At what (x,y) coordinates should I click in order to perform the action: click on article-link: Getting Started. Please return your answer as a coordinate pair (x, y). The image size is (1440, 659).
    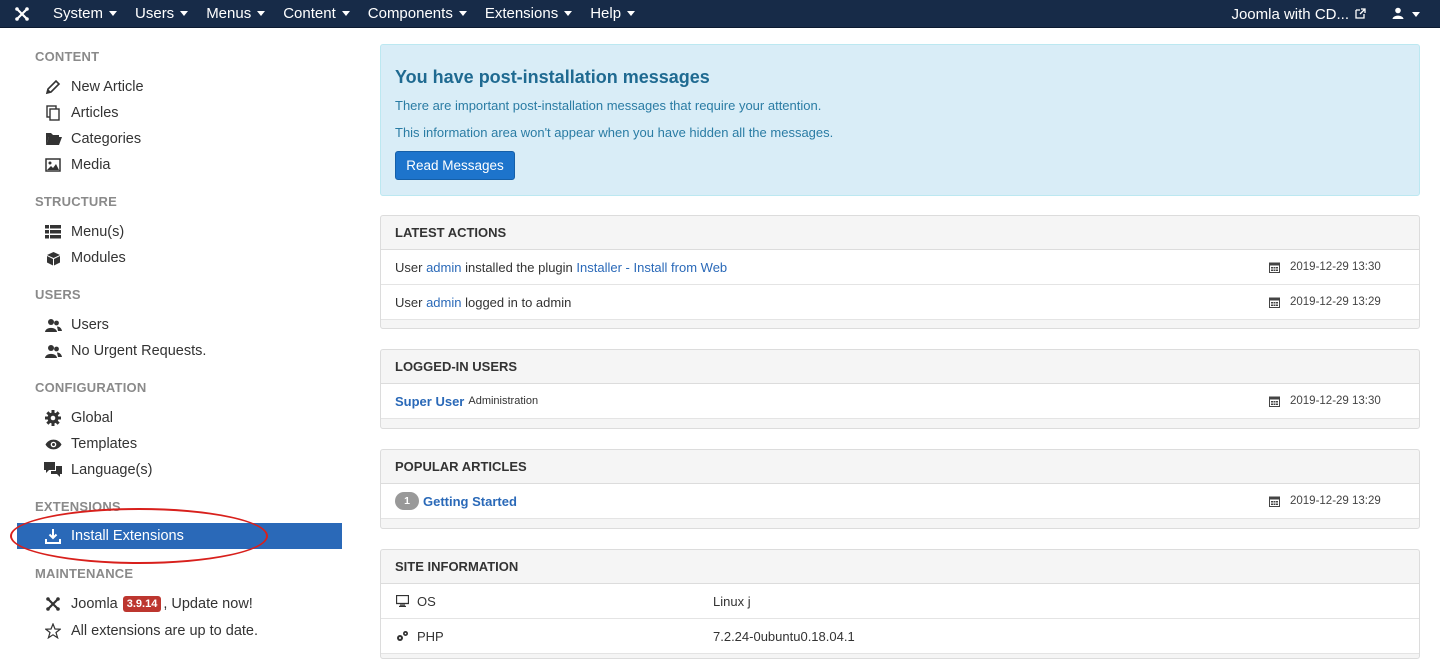
    Looking at the image, I should click on (470, 501).